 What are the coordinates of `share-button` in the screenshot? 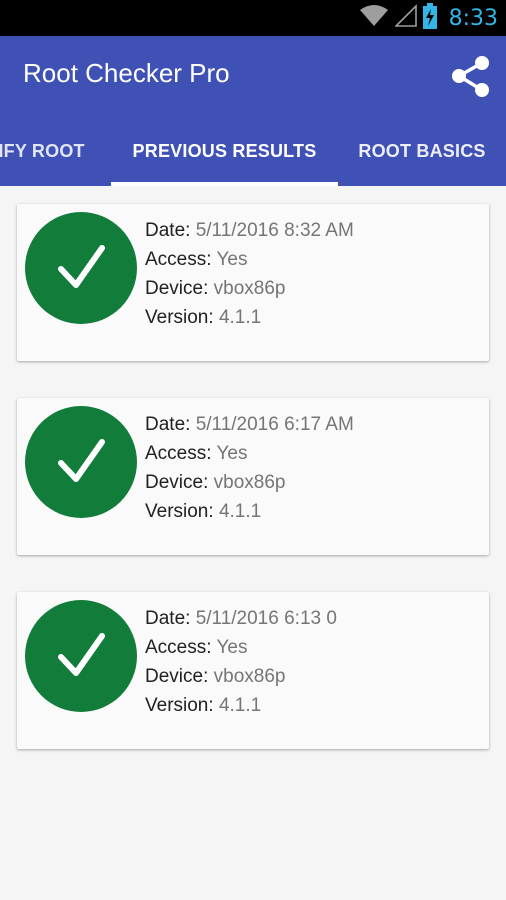 It's located at (470, 76).